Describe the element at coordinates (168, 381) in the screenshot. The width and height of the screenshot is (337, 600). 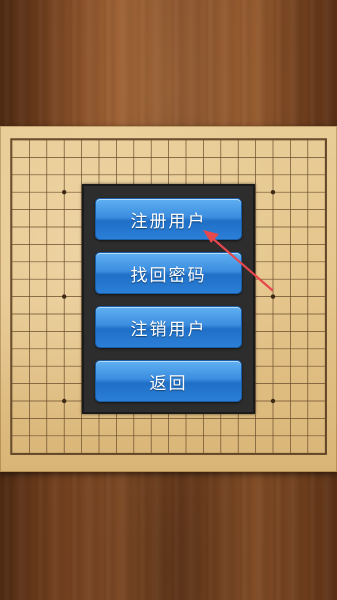
I see `back-button: 返回` at that location.